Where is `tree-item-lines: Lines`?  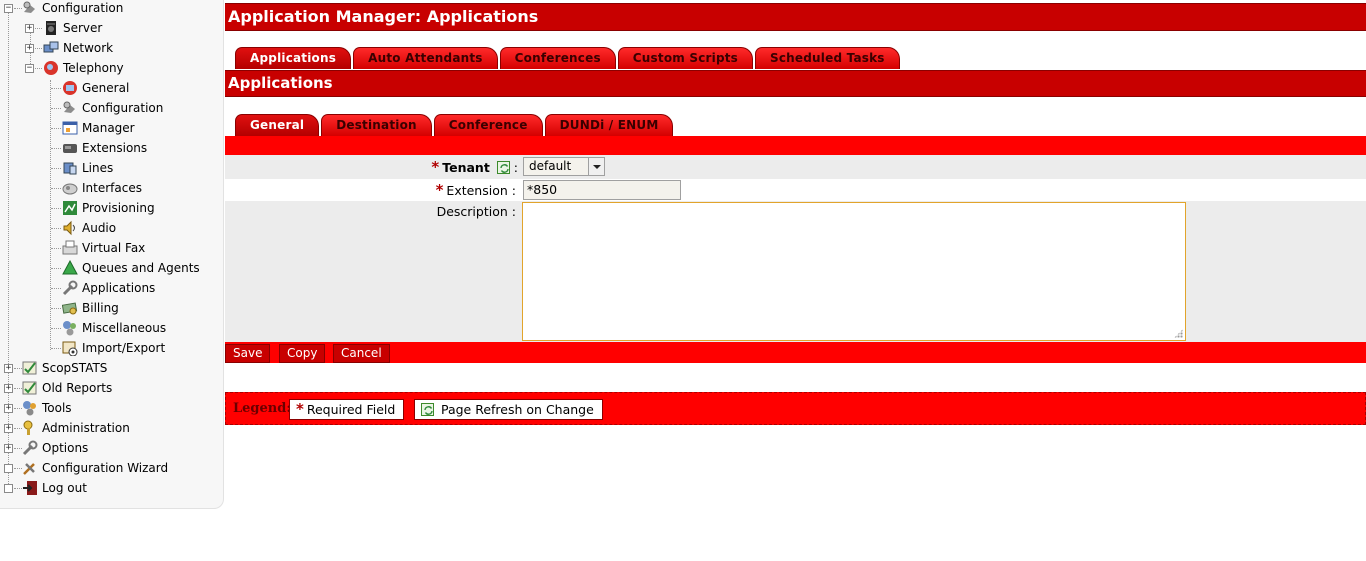 tree-item-lines: Lines is located at coordinates (111, 168).